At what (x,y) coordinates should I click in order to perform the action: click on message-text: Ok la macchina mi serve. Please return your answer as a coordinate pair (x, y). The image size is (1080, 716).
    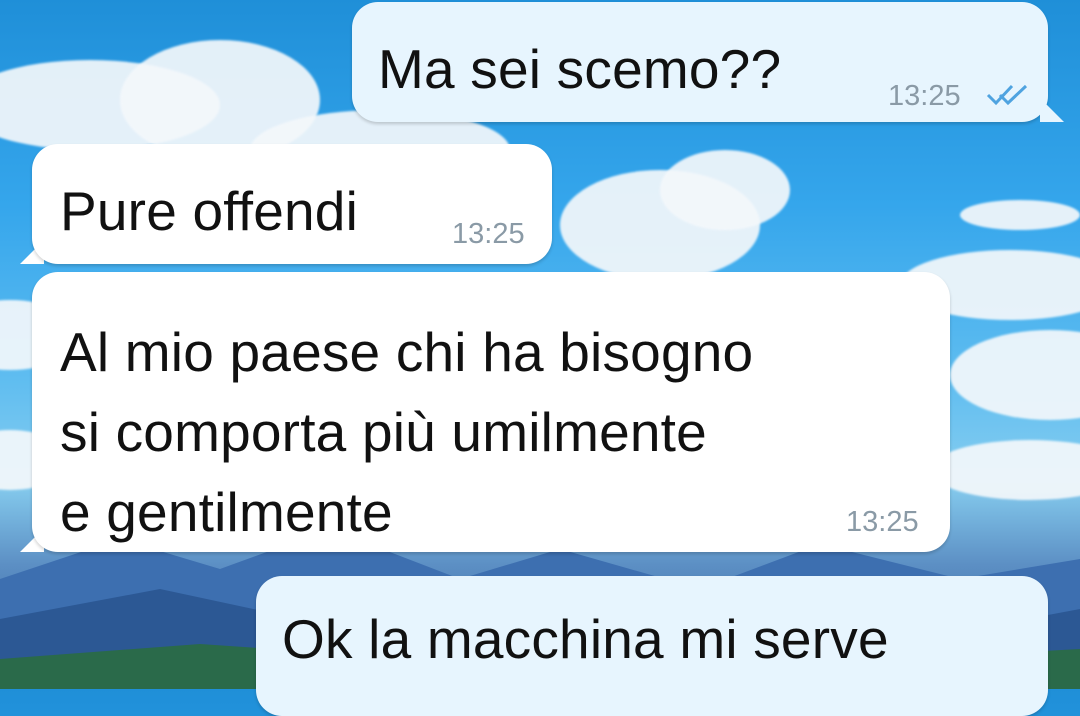
    Looking at the image, I should click on (585, 639).